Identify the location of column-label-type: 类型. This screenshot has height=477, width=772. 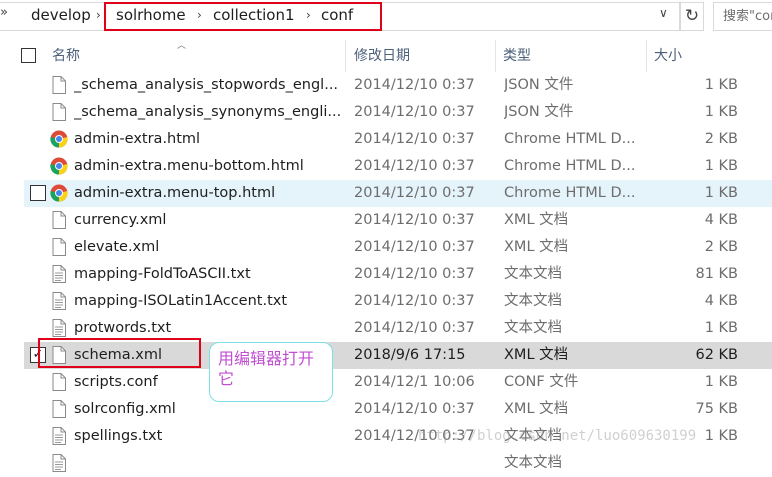
(517, 56).